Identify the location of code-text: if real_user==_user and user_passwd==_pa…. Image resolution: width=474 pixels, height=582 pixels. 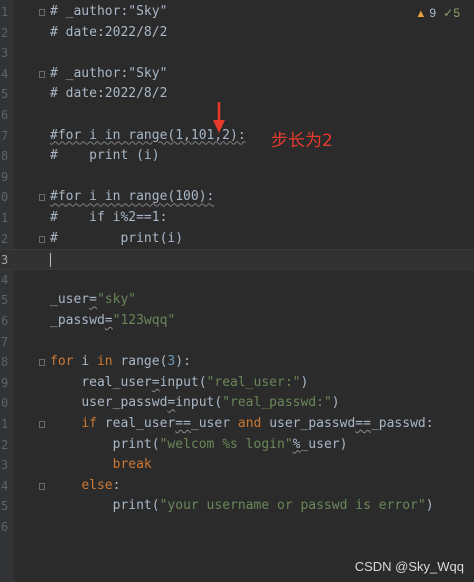
(241, 424).